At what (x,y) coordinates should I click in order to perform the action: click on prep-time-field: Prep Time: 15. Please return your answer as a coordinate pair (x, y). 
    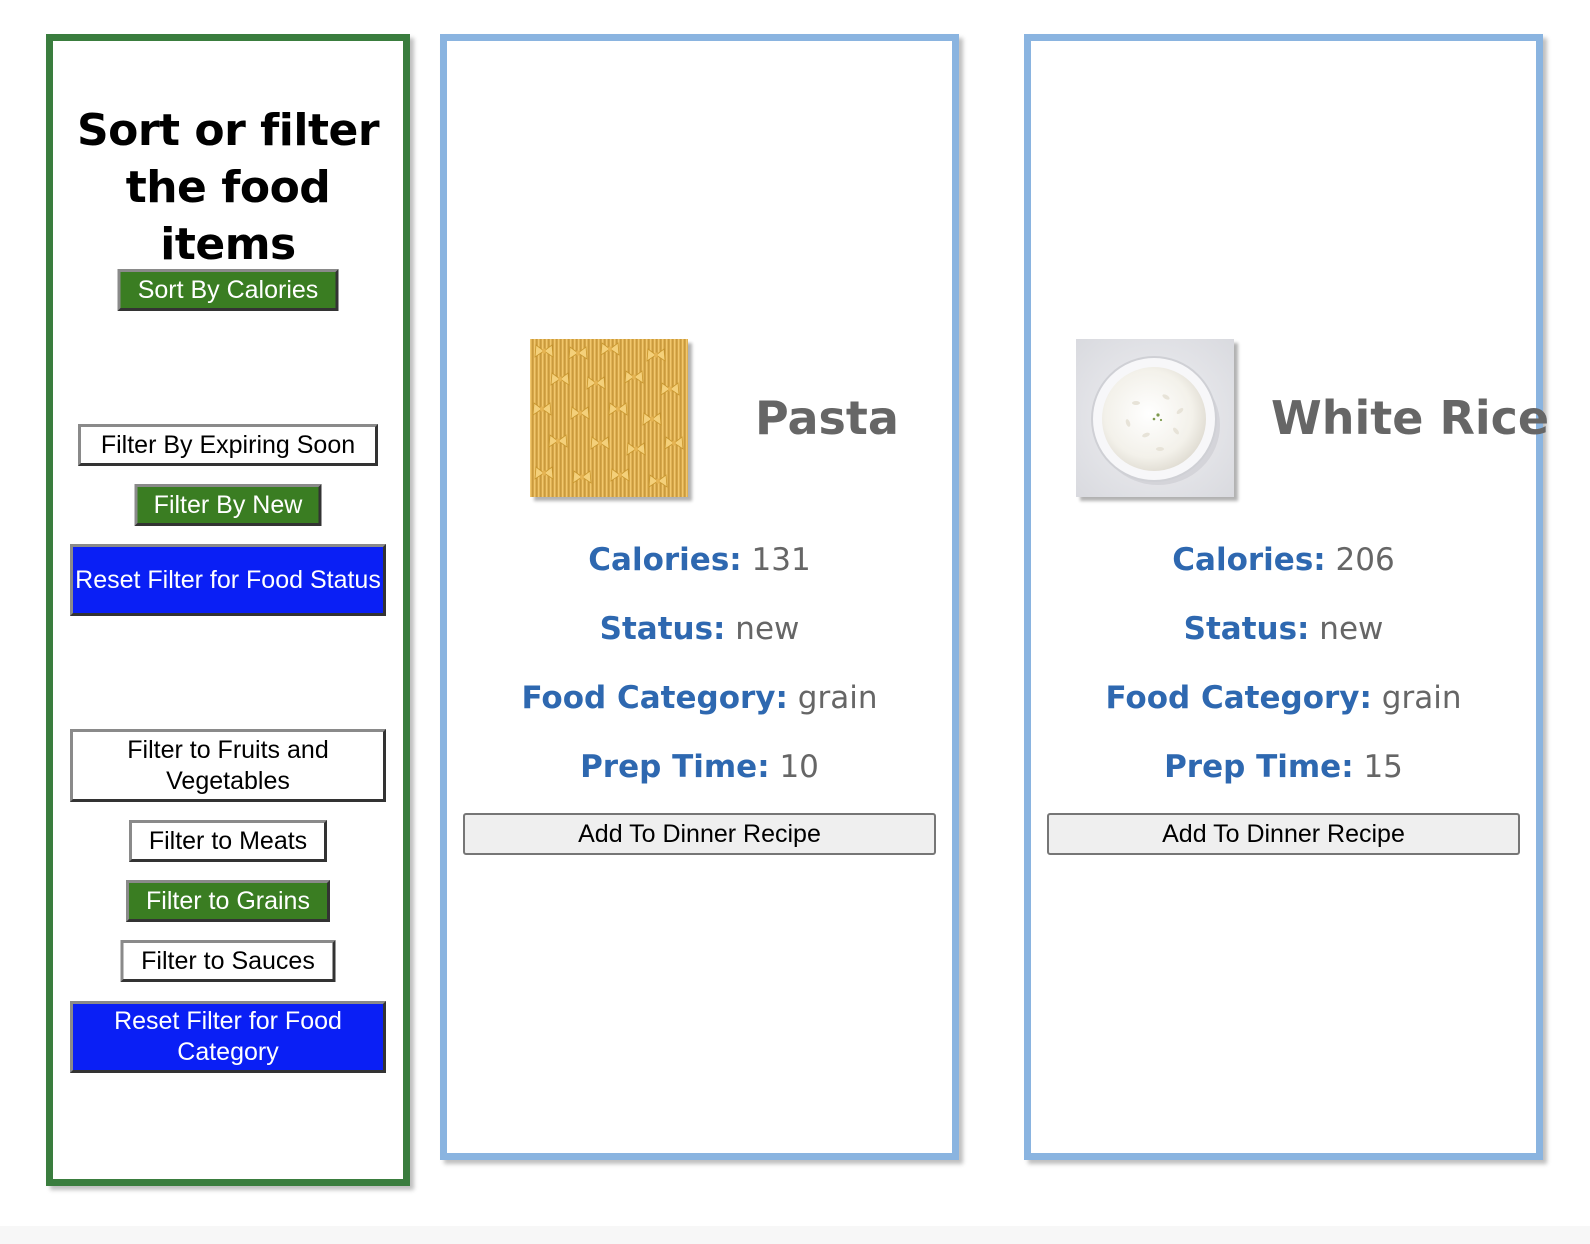
    Looking at the image, I should click on (1283, 767).